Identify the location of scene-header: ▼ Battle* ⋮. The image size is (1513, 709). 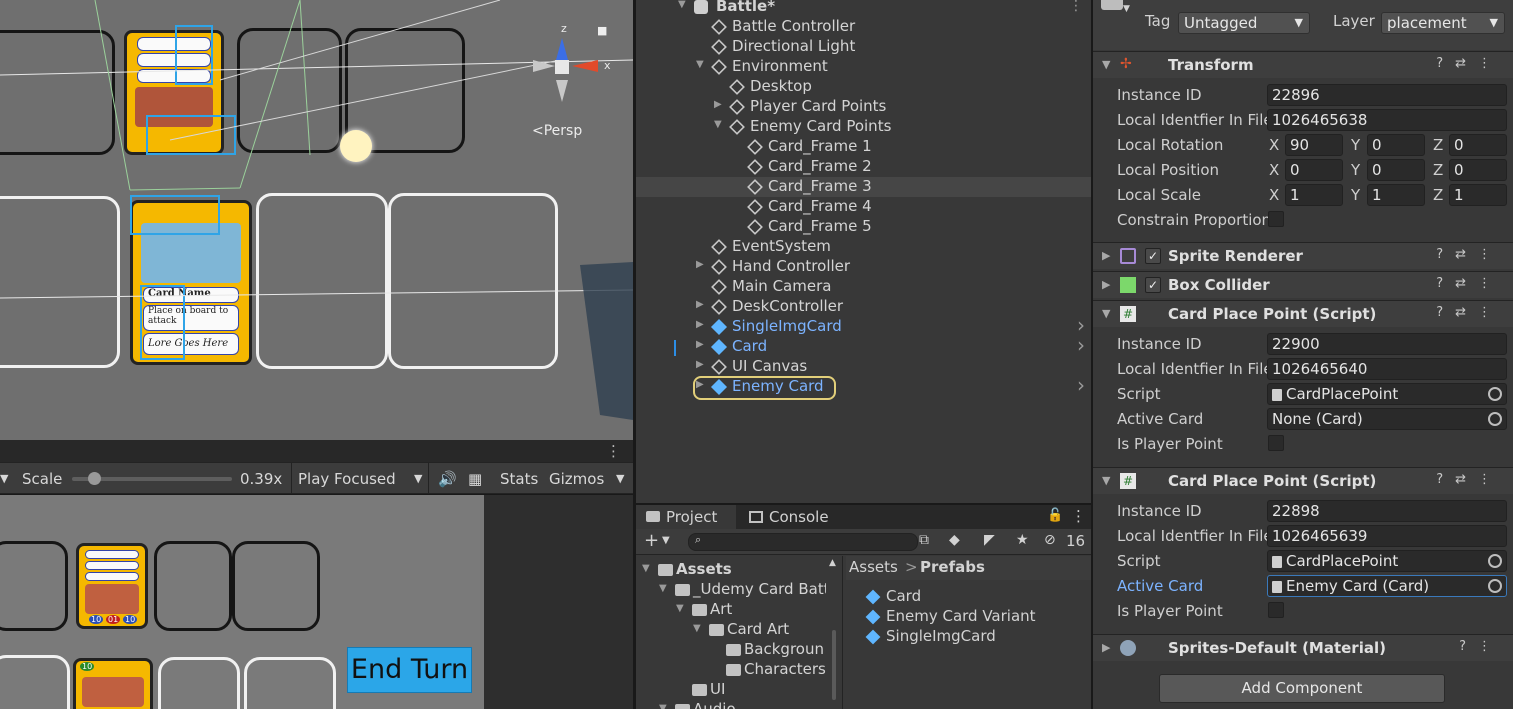
(863, 8).